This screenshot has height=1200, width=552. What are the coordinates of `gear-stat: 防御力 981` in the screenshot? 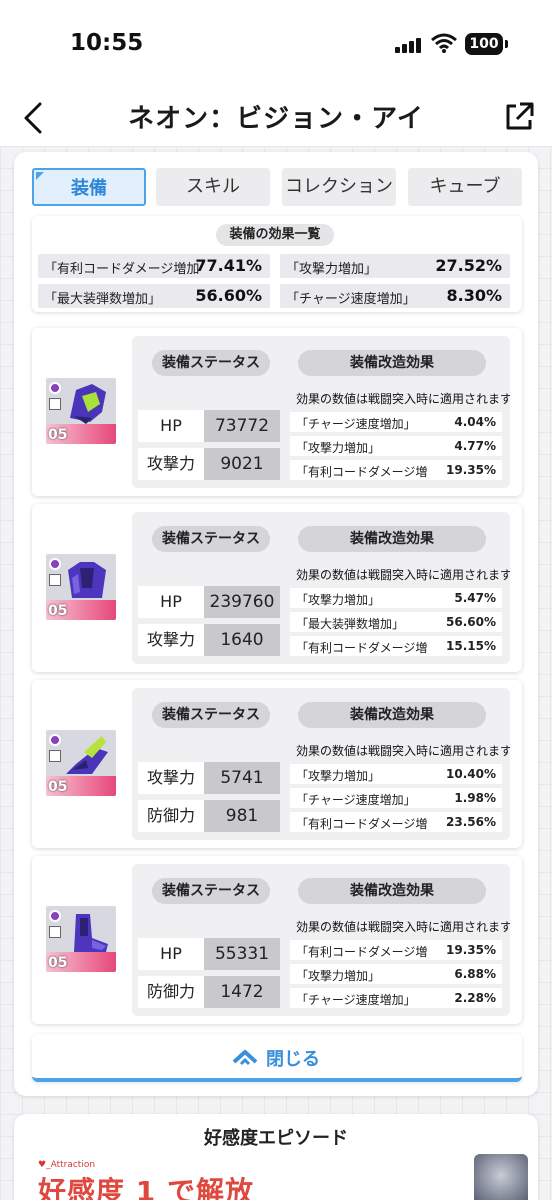 It's located at (209, 816).